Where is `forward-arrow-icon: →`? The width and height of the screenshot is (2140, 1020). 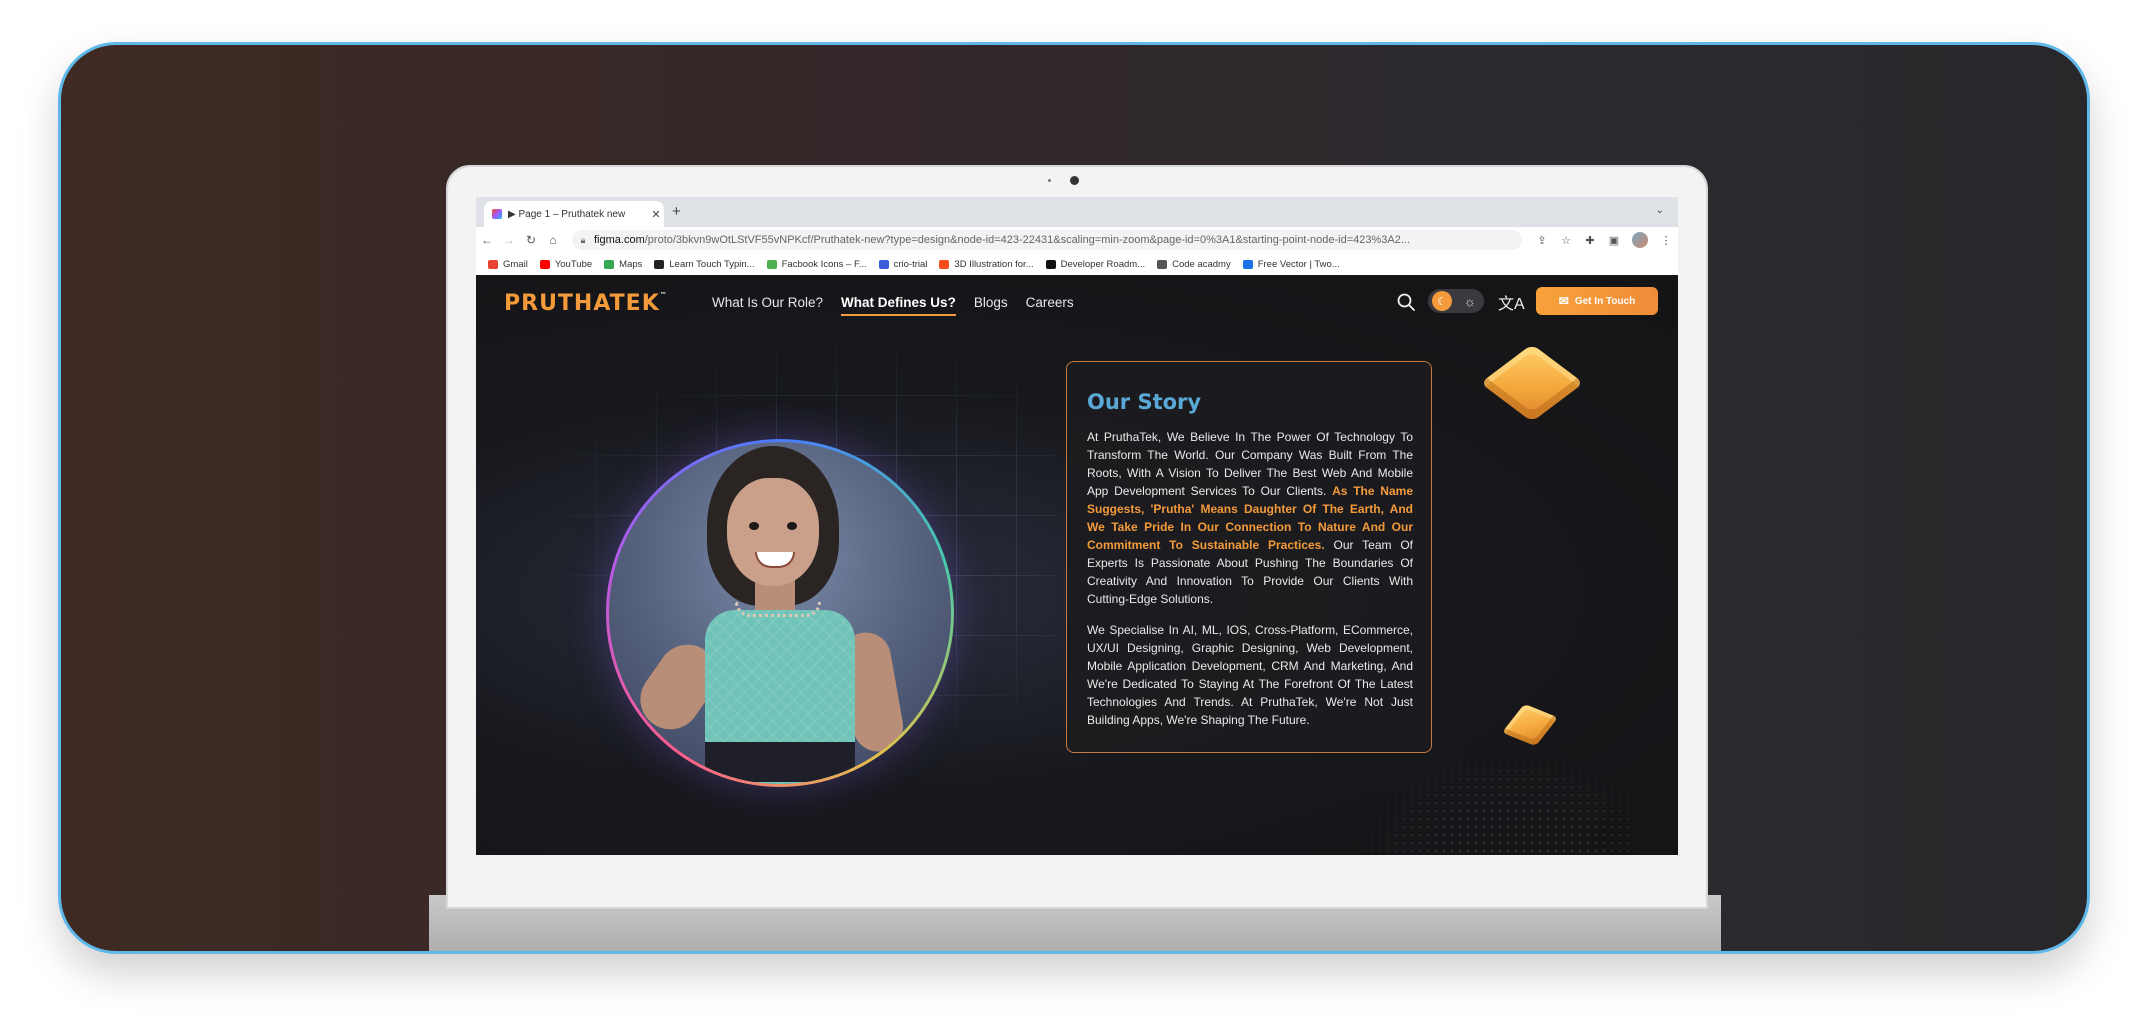
forward-arrow-icon: → is located at coordinates (509, 240).